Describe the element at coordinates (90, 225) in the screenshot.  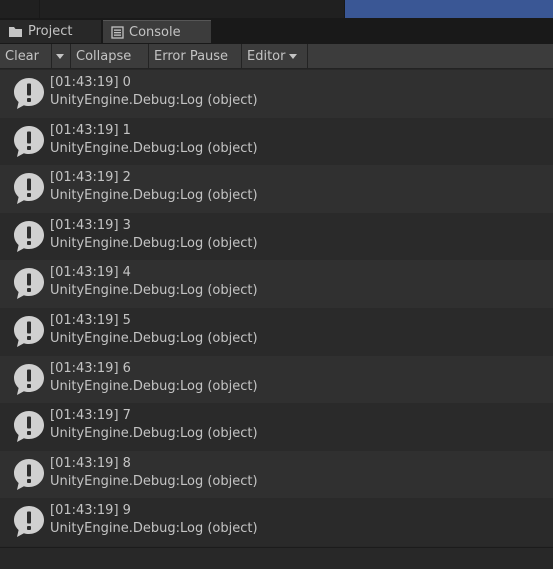
I see `log-message: [01:43:19] 3` at that location.